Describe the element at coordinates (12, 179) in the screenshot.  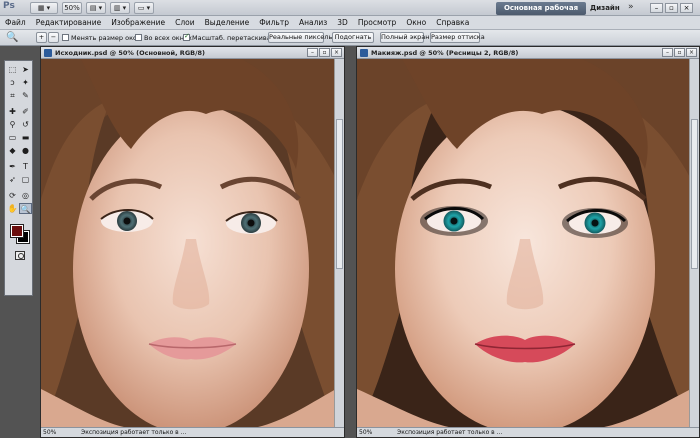
I see `path-selection-icon: ➶` at that location.